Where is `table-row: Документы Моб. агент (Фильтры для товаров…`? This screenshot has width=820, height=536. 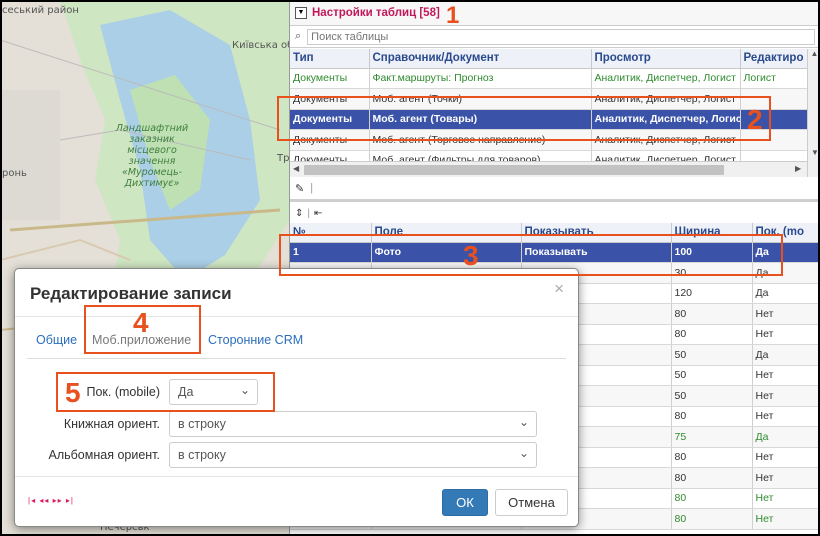
table-row: Документы Моб. агент (Фильтры для товаров… is located at coordinates (548, 155).